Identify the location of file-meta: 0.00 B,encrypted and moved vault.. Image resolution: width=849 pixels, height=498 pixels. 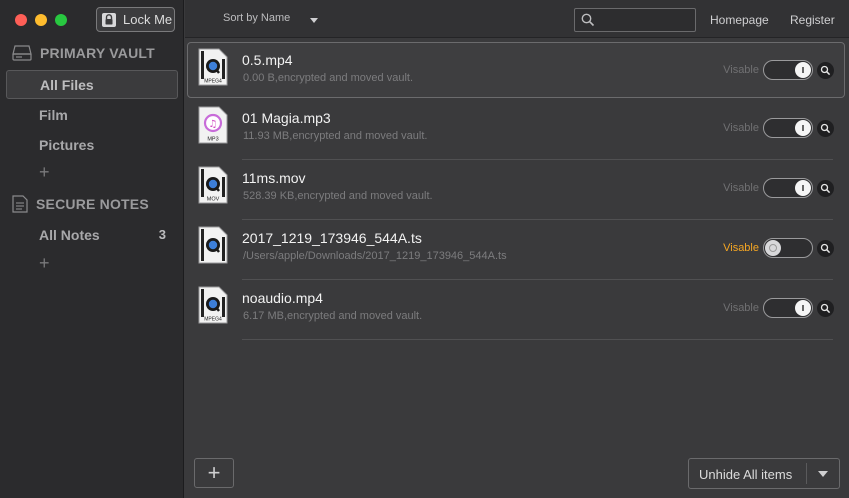
(328, 78).